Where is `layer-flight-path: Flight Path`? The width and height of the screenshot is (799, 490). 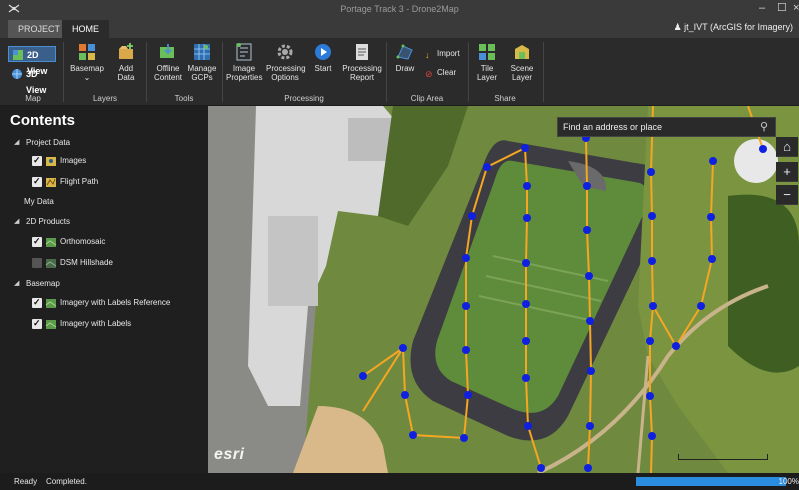
layer-flight-path: Flight Path is located at coordinates (104, 181).